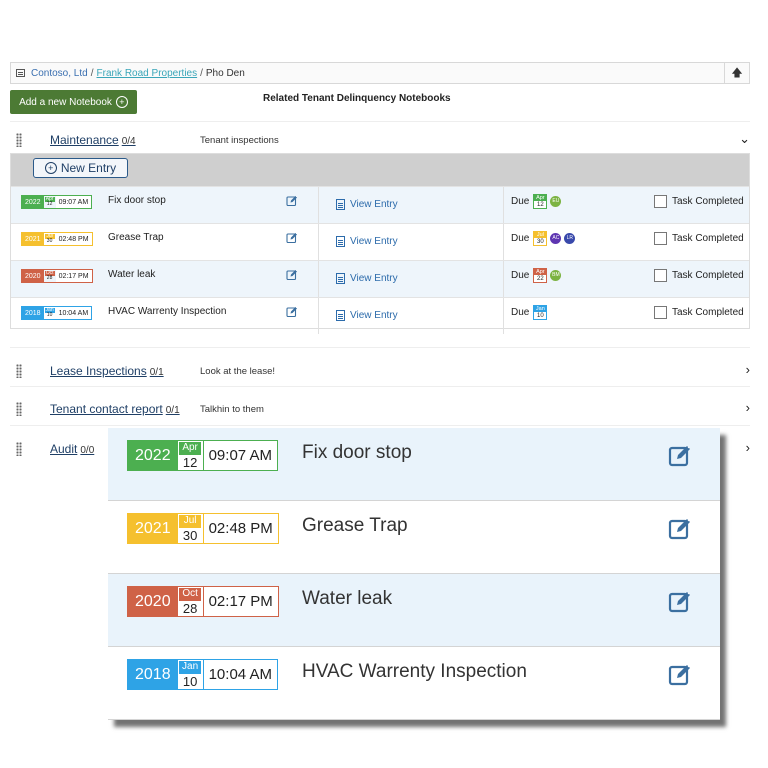  I want to click on date-badge: 2018 Jan 10 10:04 AM, so click(57, 313).